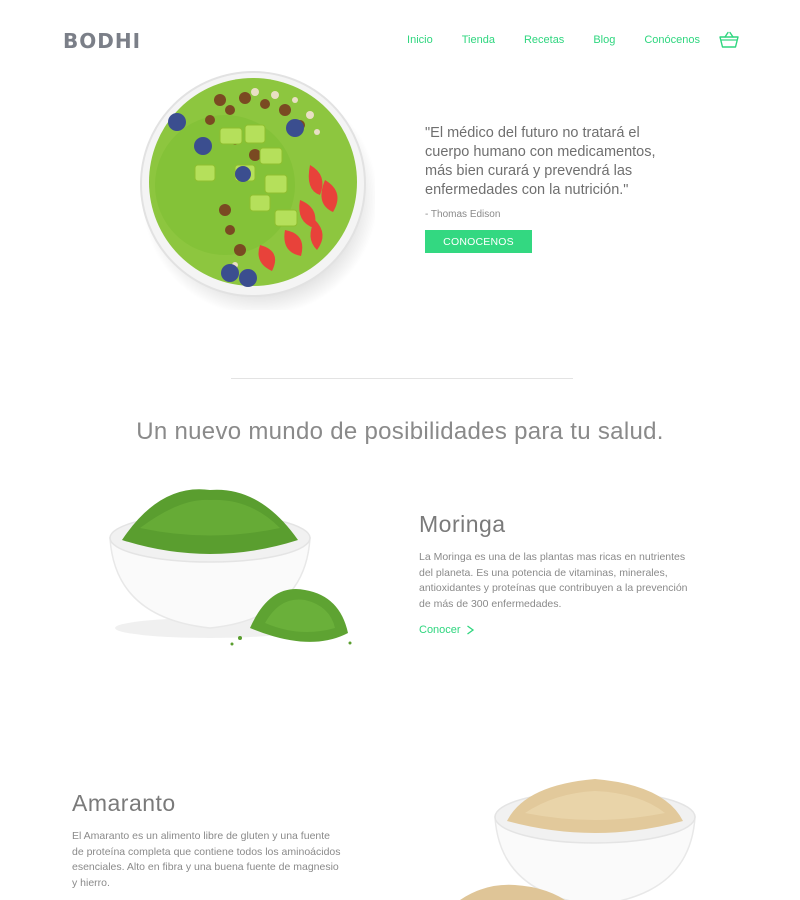 This screenshot has height=900, width=800. What do you see at coordinates (420, 40) in the screenshot?
I see `nav-item-inicio: Inicio` at bounding box center [420, 40].